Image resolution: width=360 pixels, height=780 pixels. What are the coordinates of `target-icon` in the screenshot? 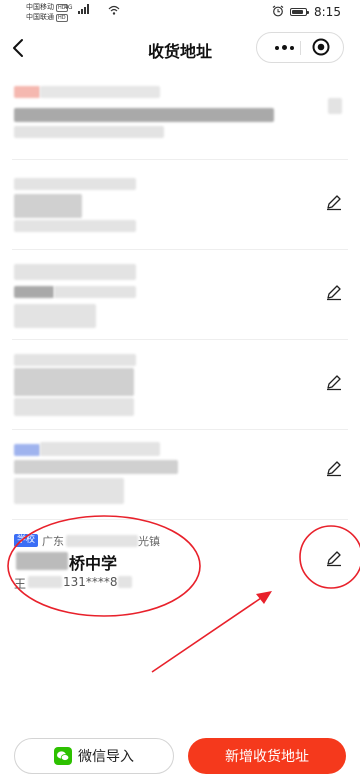 It's located at (321, 47).